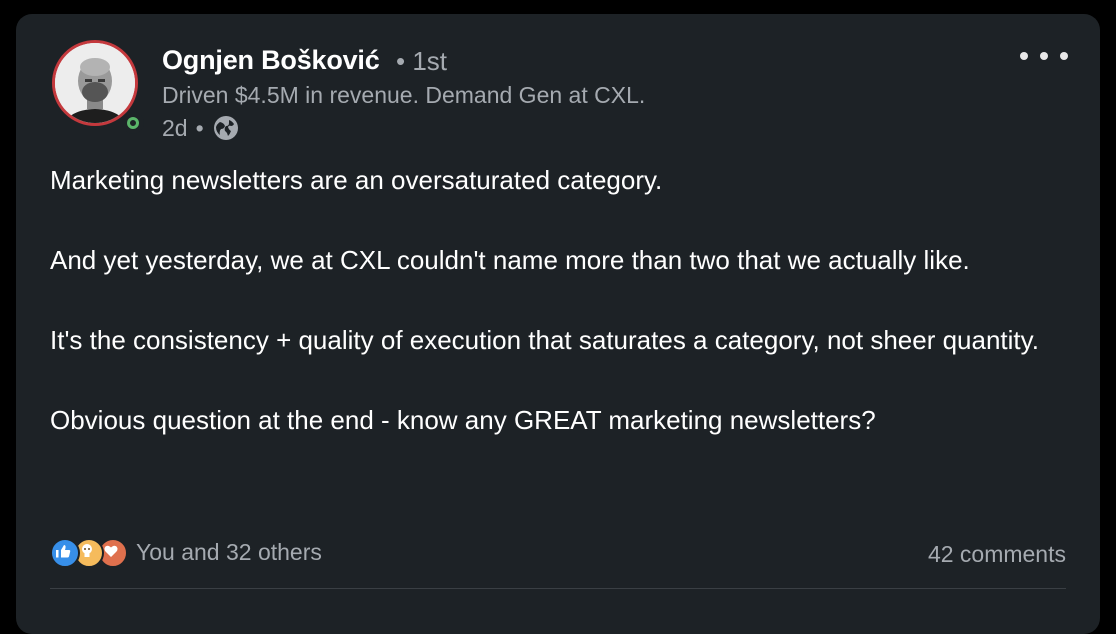  Describe the element at coordinates (65, 553) in the screenshot. I see `like-icon` at that location.